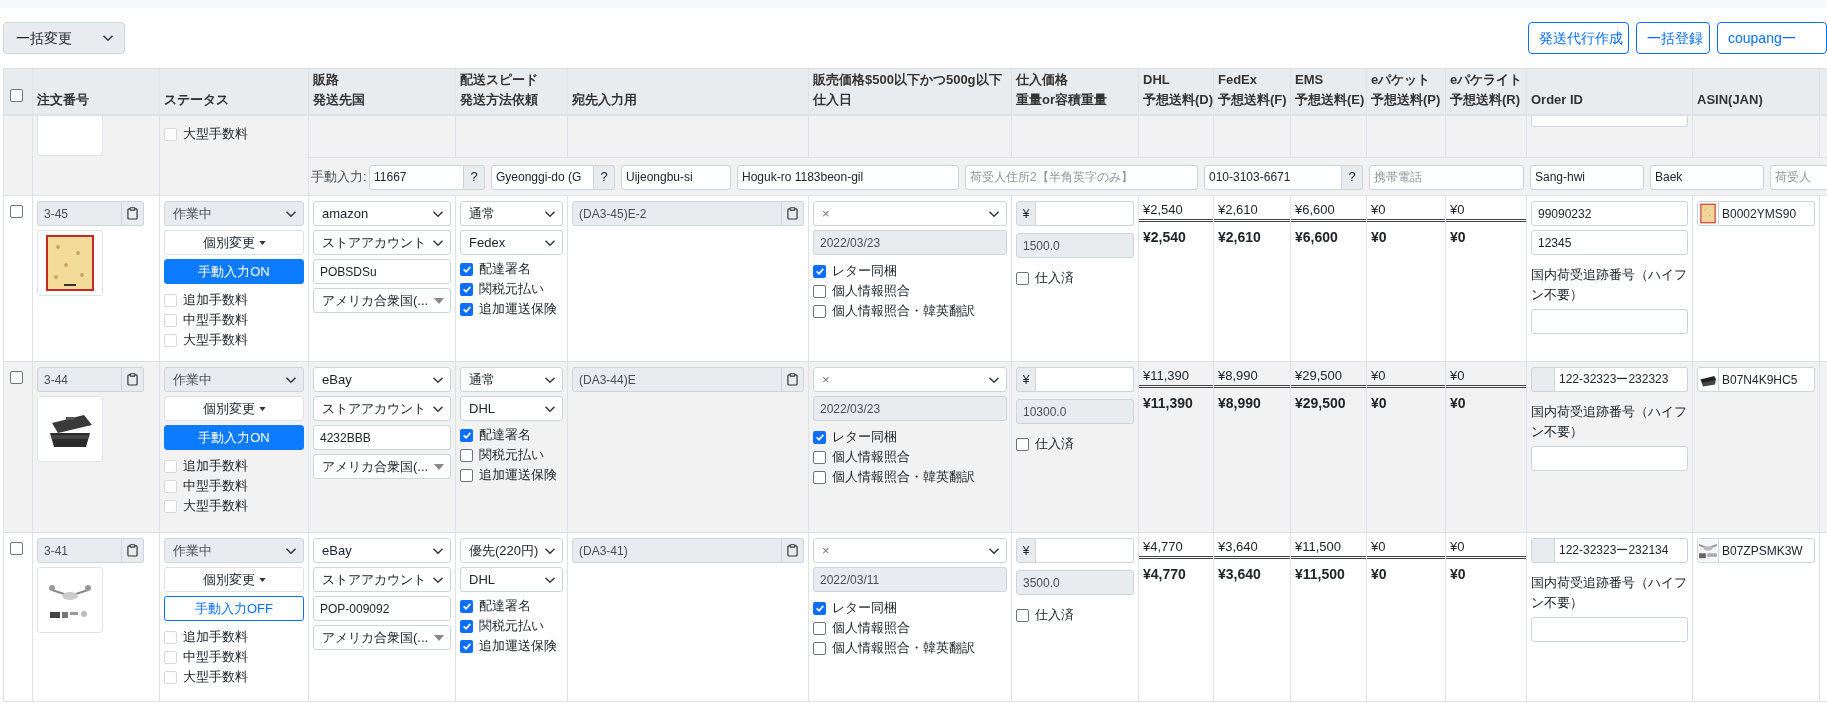 The image size is (1827, 708). Describe the element at coordinates (1273, 177) in the screenshot. I see `input-field: 010-3103-6671` at that location.